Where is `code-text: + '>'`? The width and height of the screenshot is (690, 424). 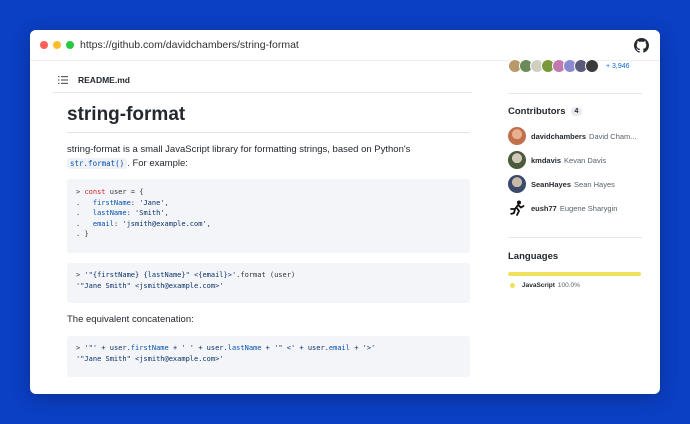
code-text: + '>' is located at coordinates (362, 348).